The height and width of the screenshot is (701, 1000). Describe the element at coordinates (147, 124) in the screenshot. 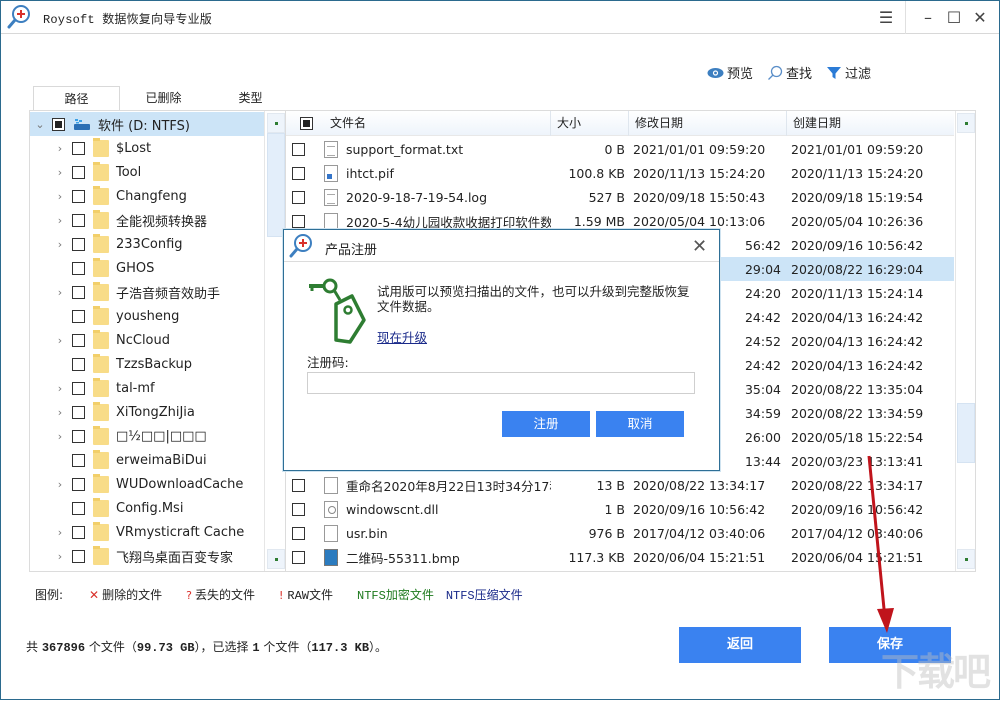

I see `tree-root-drive: ⌄ 软件 (D: NTFS)` at that location.